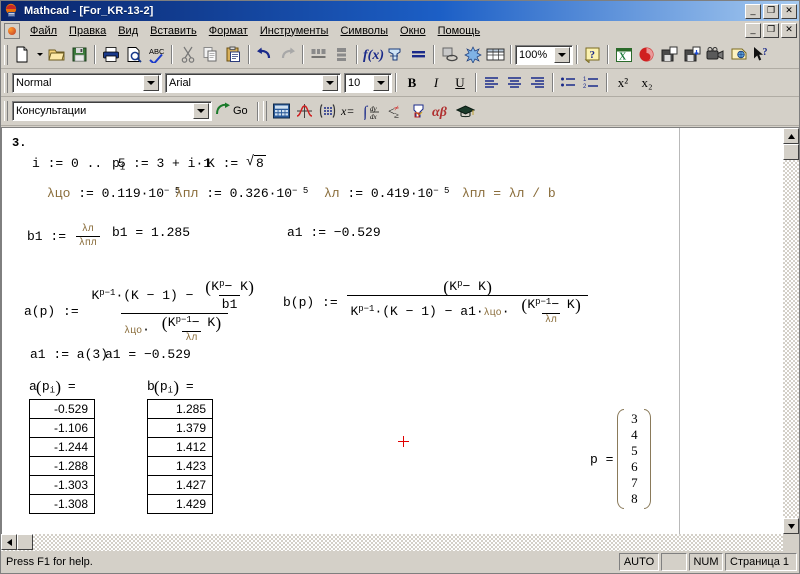 The height and width of the screenshot is (574, 800). Describe the element at coordinates (318, 55) in the screenshot. I see `align-across-icon` at that location.